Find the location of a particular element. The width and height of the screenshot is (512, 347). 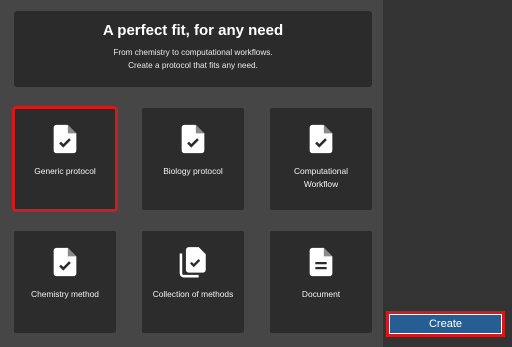

hero-subtitle-line2: Create a protocol that fits any need. is located at coordinates (193, 65).